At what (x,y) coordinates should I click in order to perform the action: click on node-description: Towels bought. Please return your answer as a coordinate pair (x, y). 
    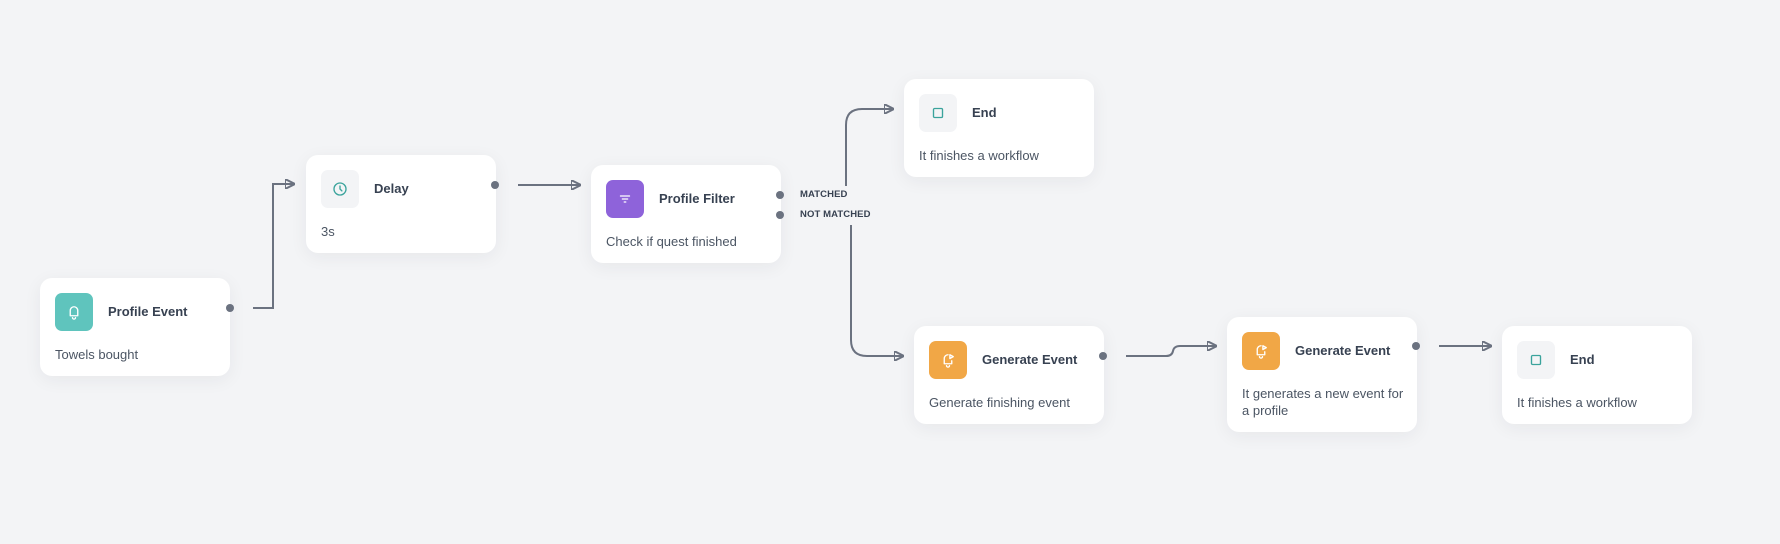
    Looking at the image, I should click on (97, 354).